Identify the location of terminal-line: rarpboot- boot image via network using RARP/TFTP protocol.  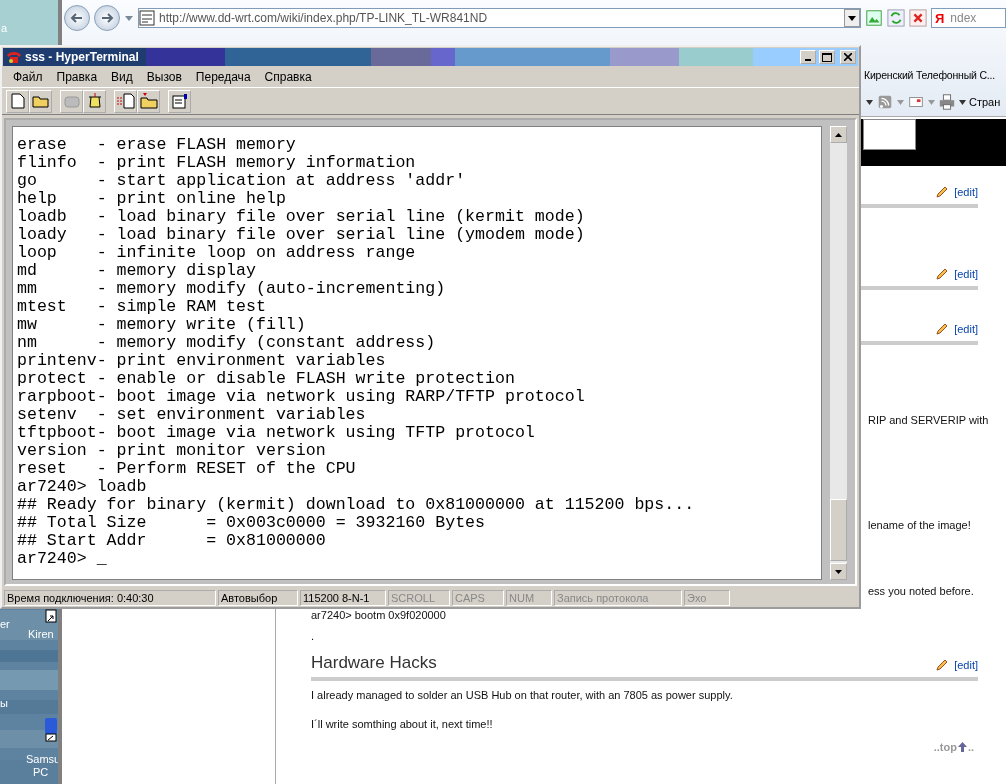
(301, 397).